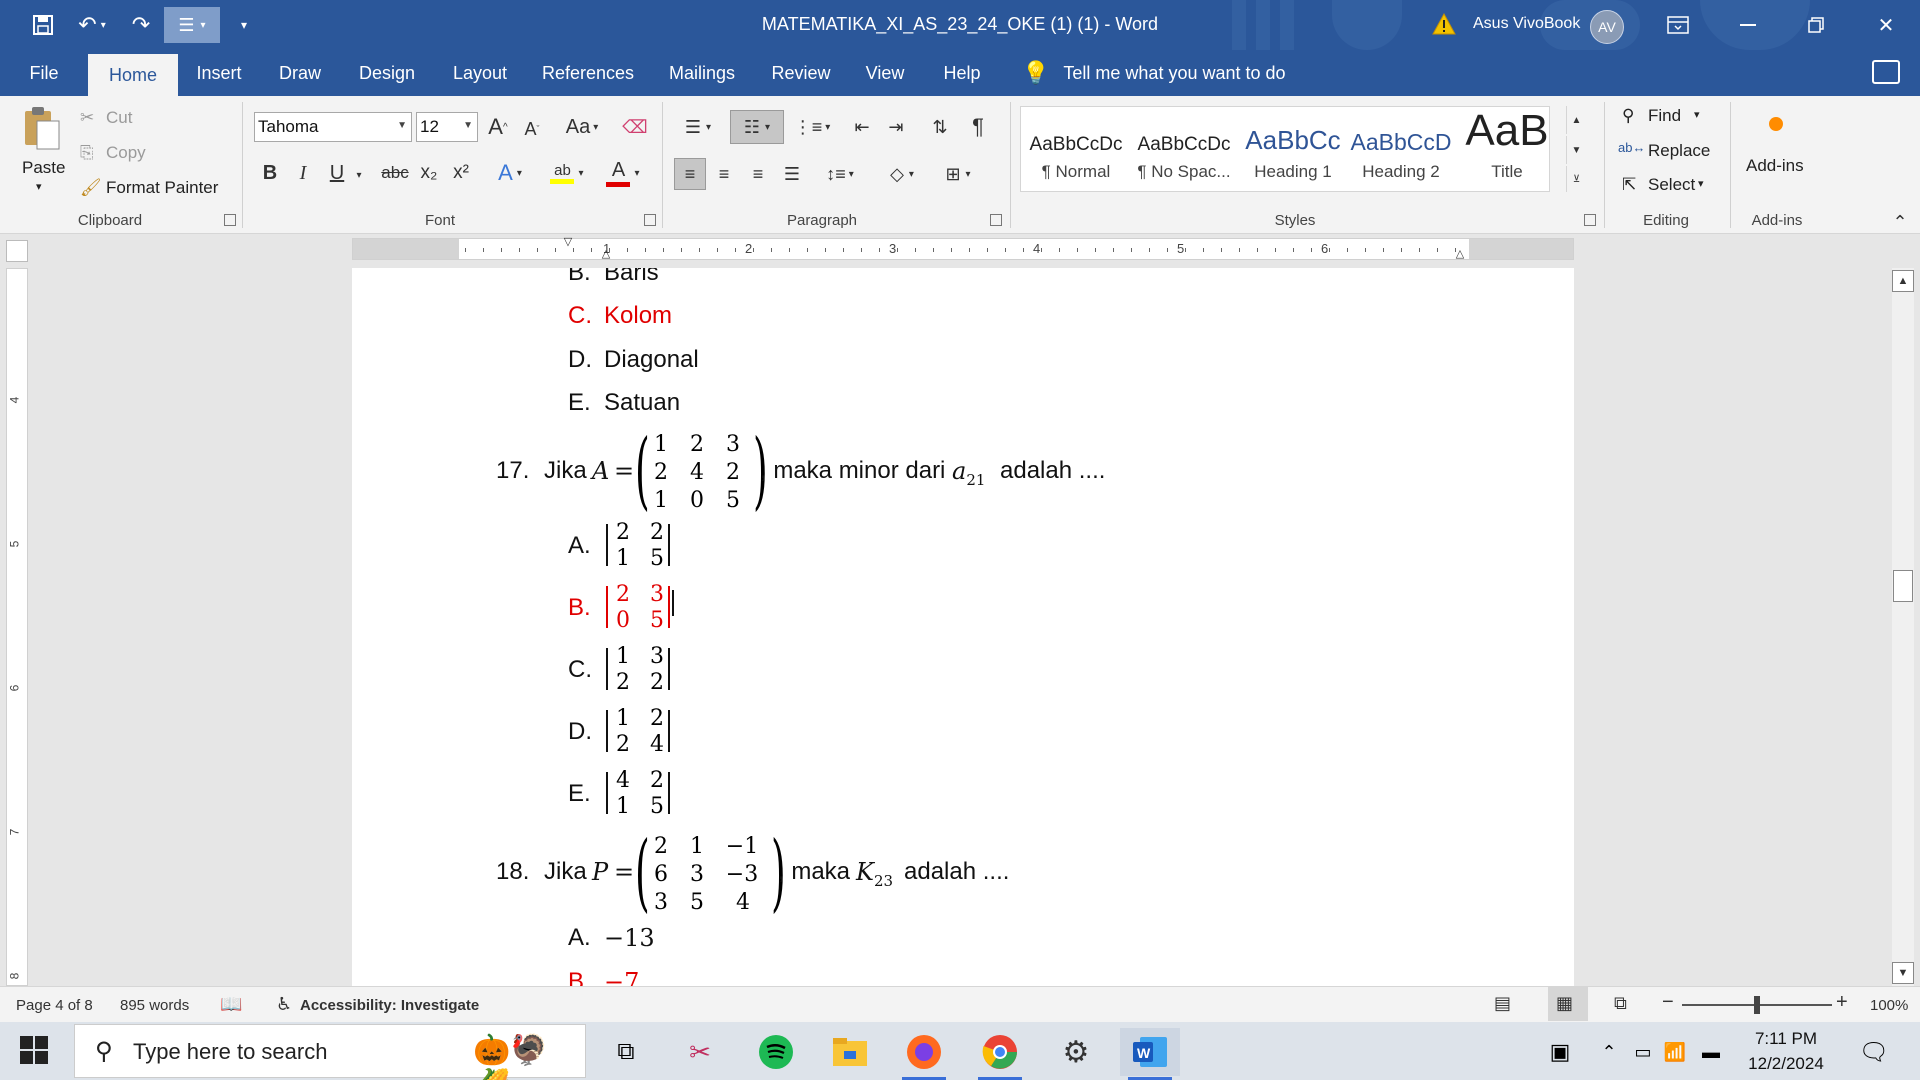 Image resolution: width=1920 pixels, height=1080 pixels. I want to click on hanging-indent-marker: △, so click(606, 253).